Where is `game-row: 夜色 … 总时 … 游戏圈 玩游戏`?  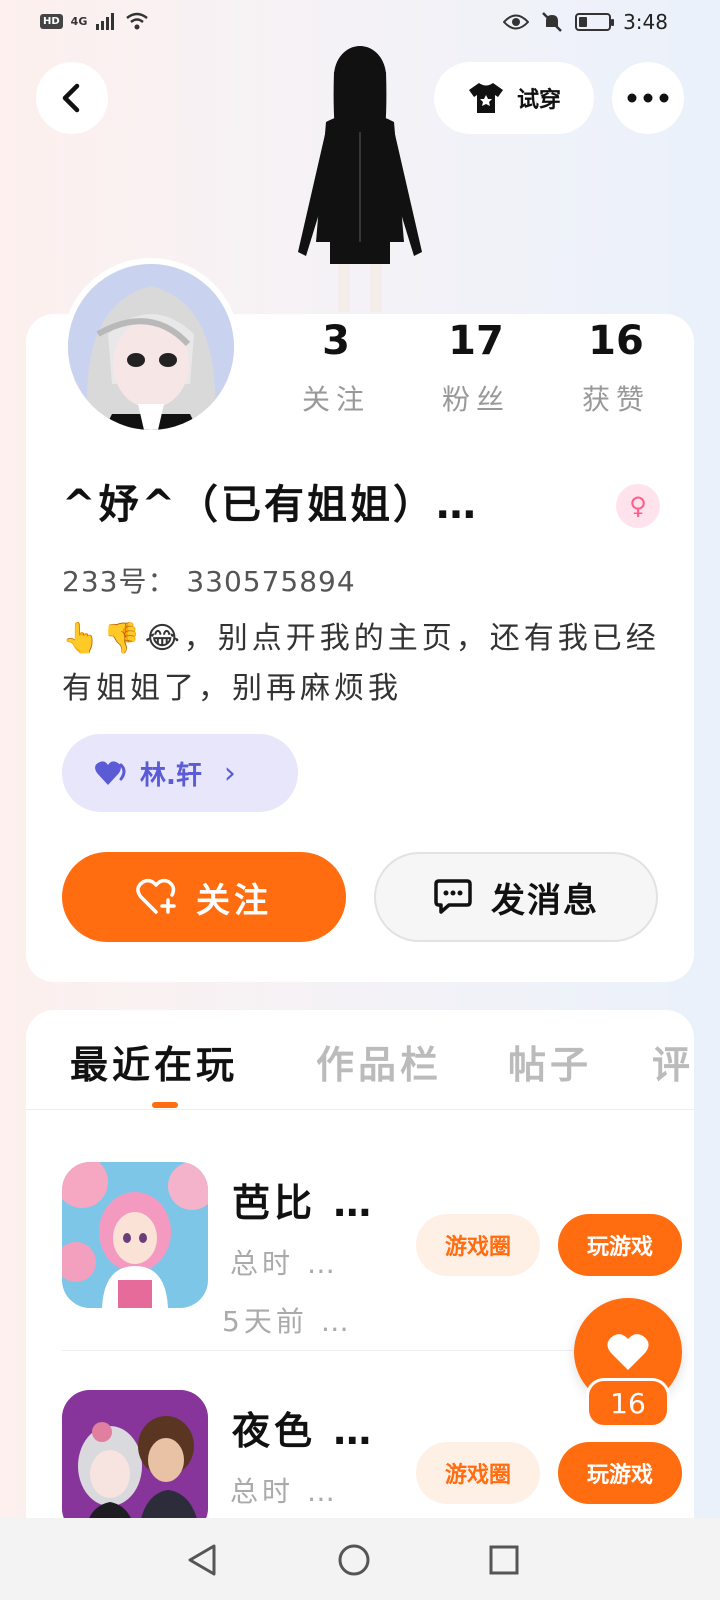
game-row: 夜色 … 总时 … 游戏圈 玩游戏 is located at coordinates (372, 1460).